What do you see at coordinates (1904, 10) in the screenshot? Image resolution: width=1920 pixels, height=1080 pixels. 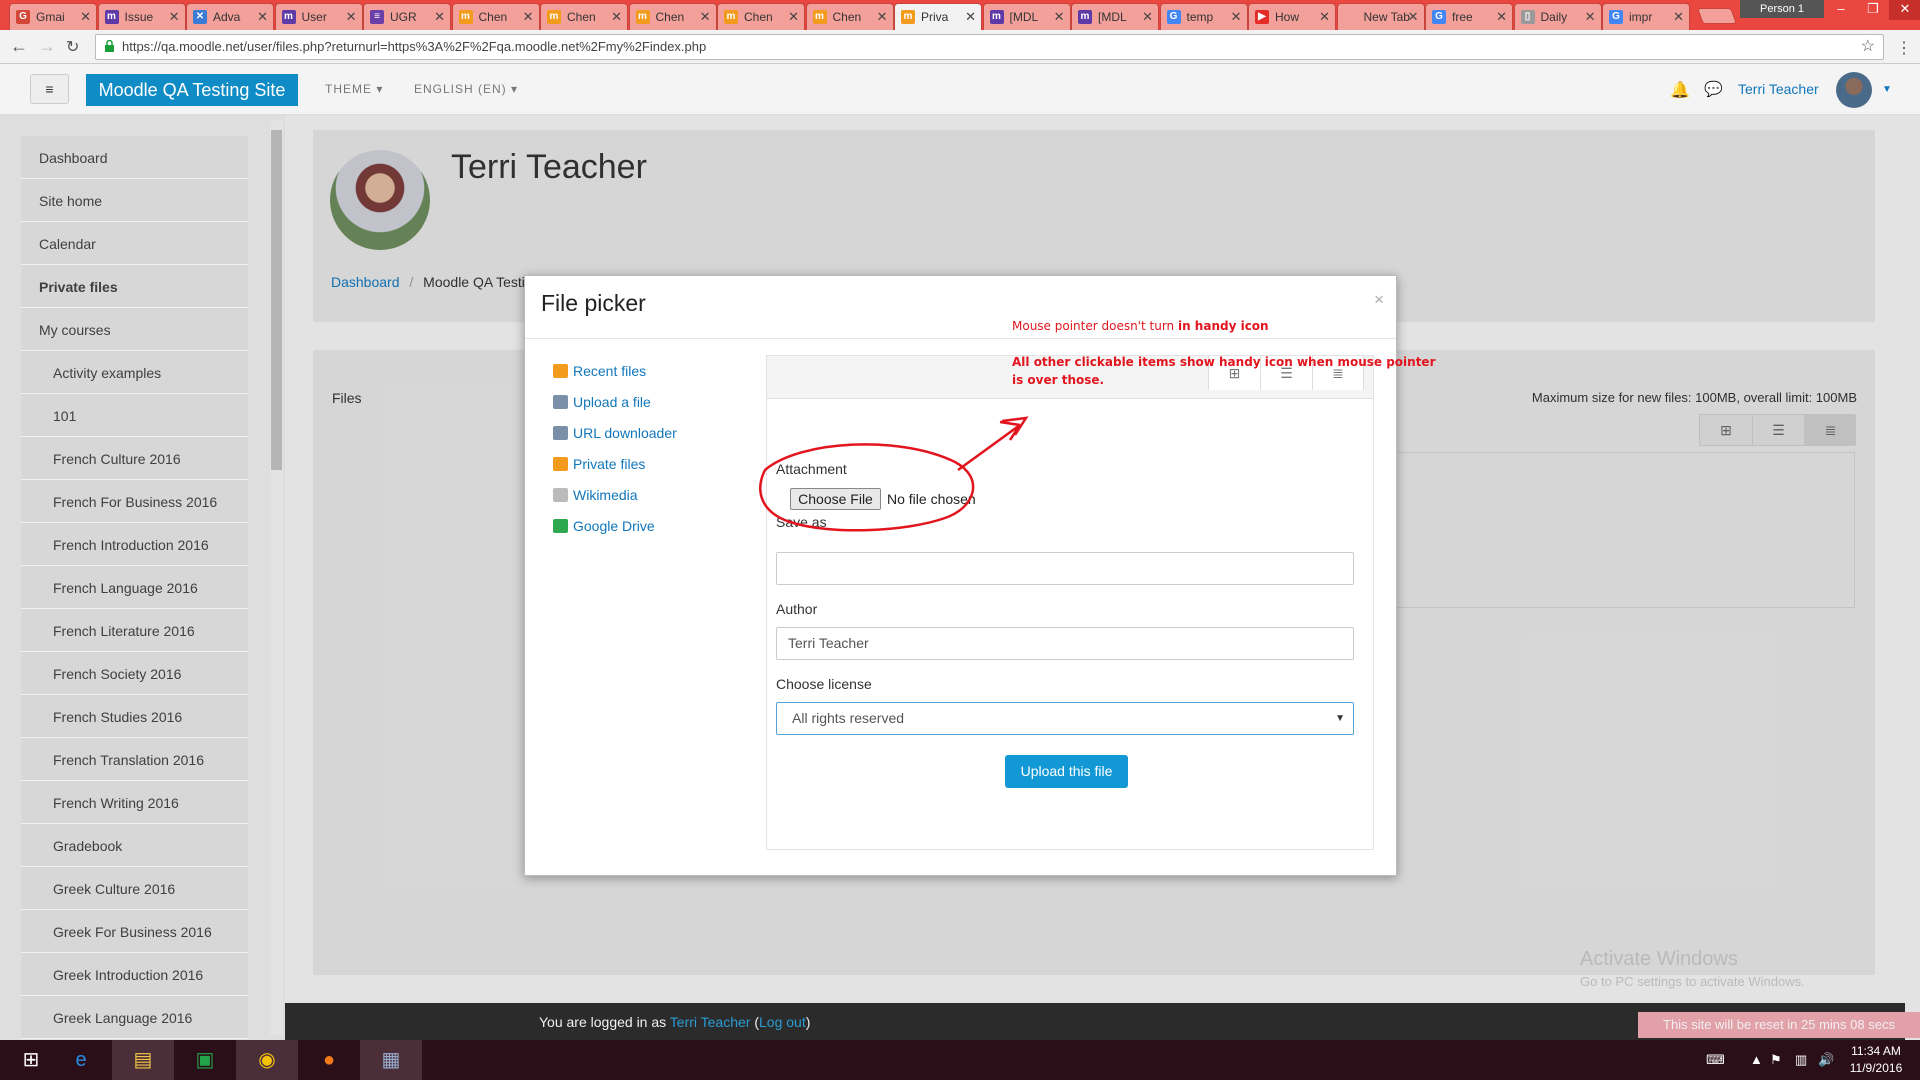 I see `close-window-icon: ✕` at bounding box center [1904, 10].